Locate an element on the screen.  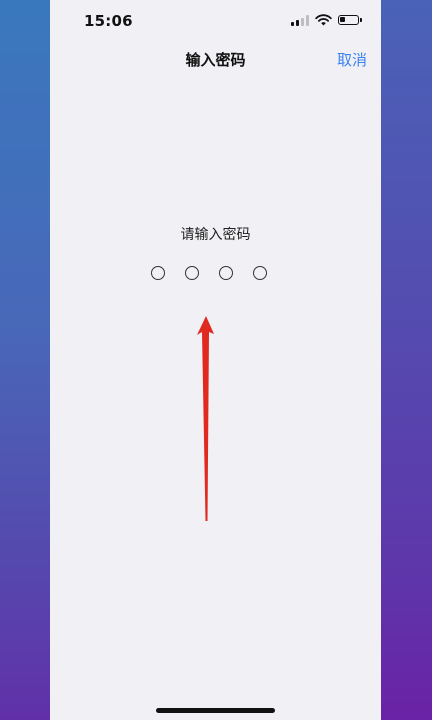
nav-bar: 输入密码 取消 is located at coordinates (215, 59).